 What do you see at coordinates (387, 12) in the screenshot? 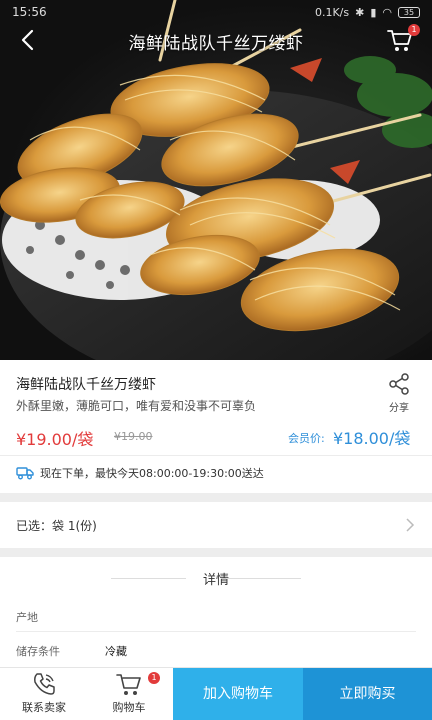
I see `wifi-icon: ◠` at bounding box center [387, 12].